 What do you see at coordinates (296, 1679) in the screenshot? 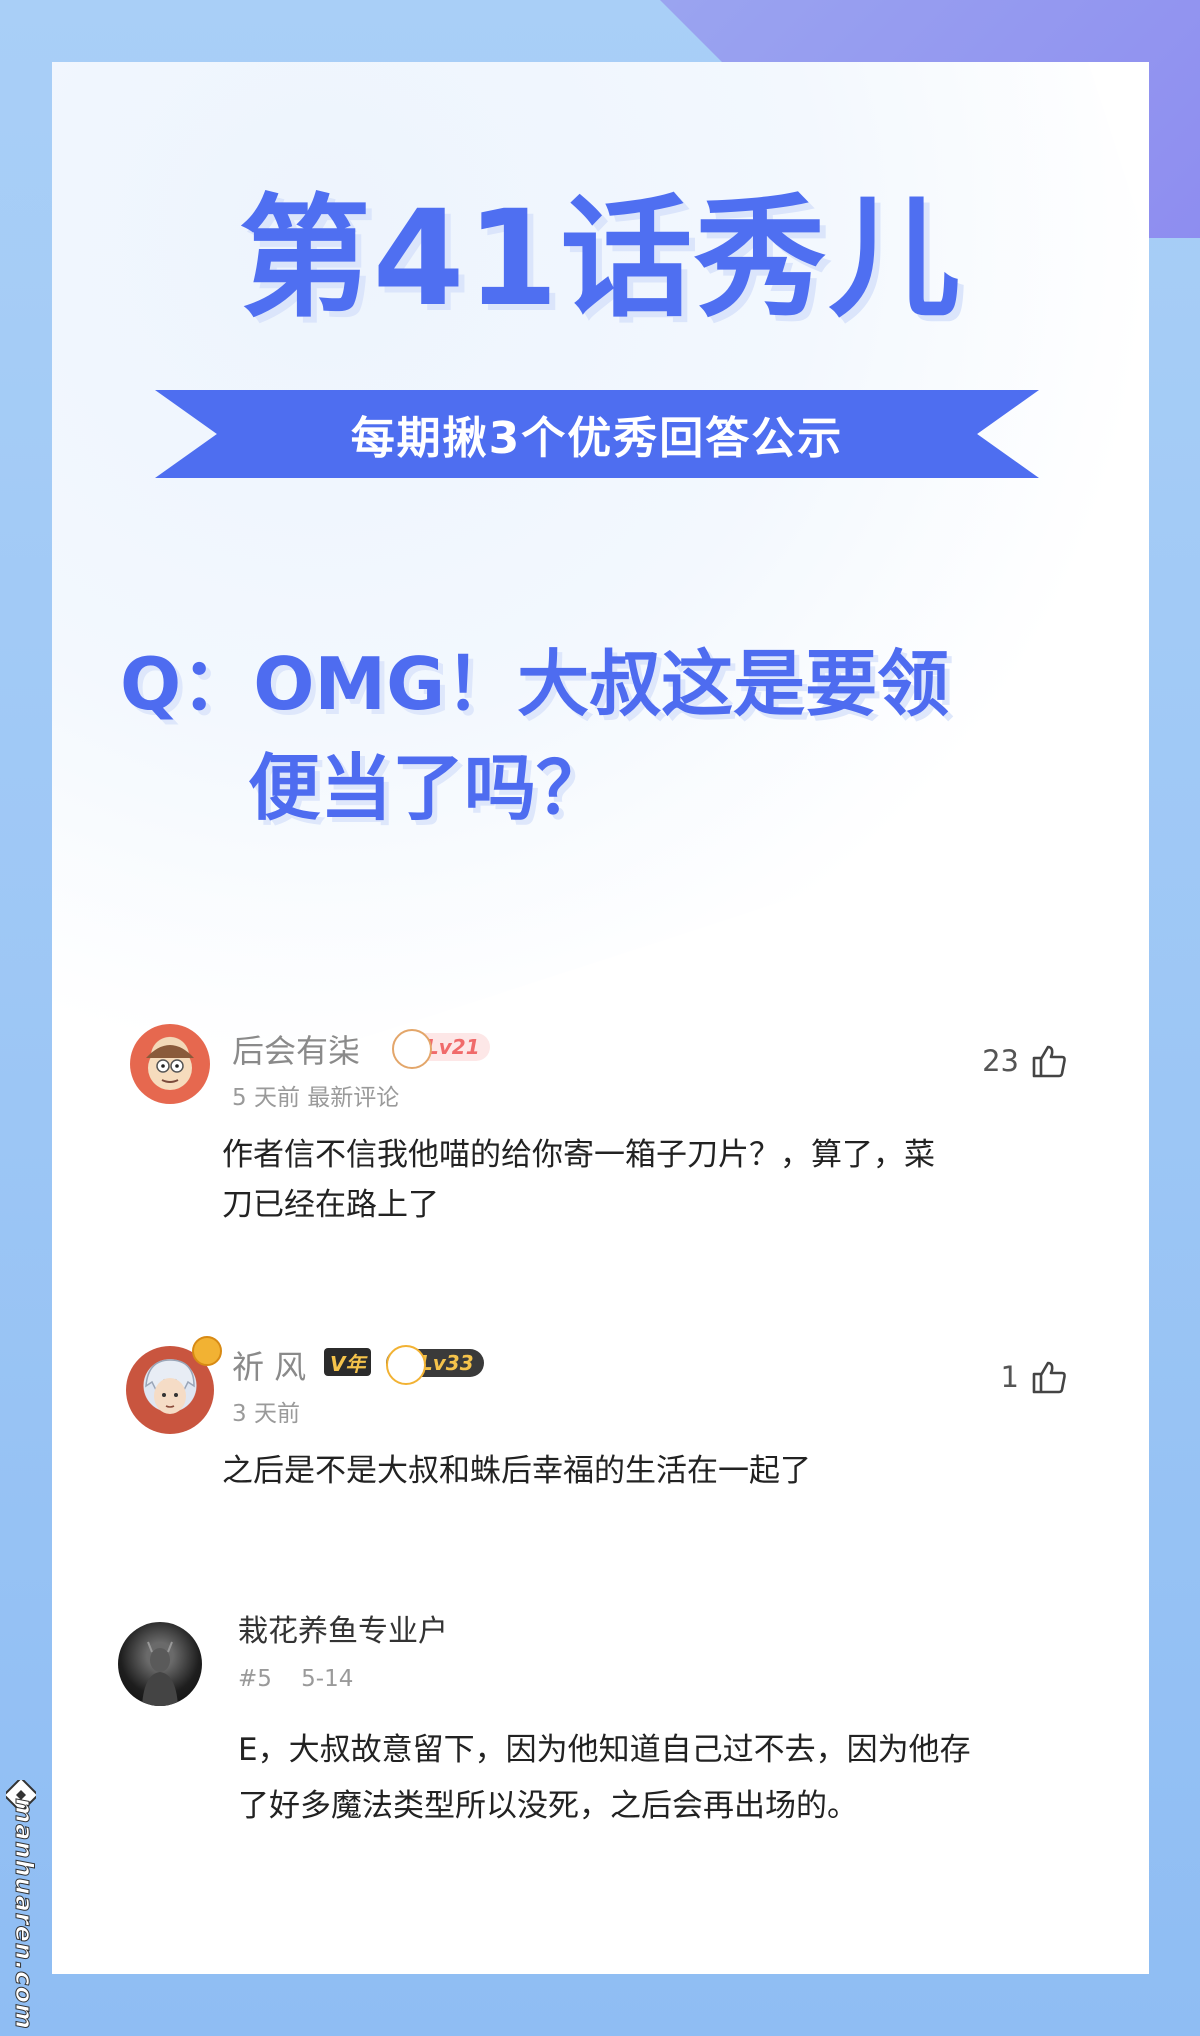
I see `comment-meta: #5 5-14` at bounding box center [296, 1679].